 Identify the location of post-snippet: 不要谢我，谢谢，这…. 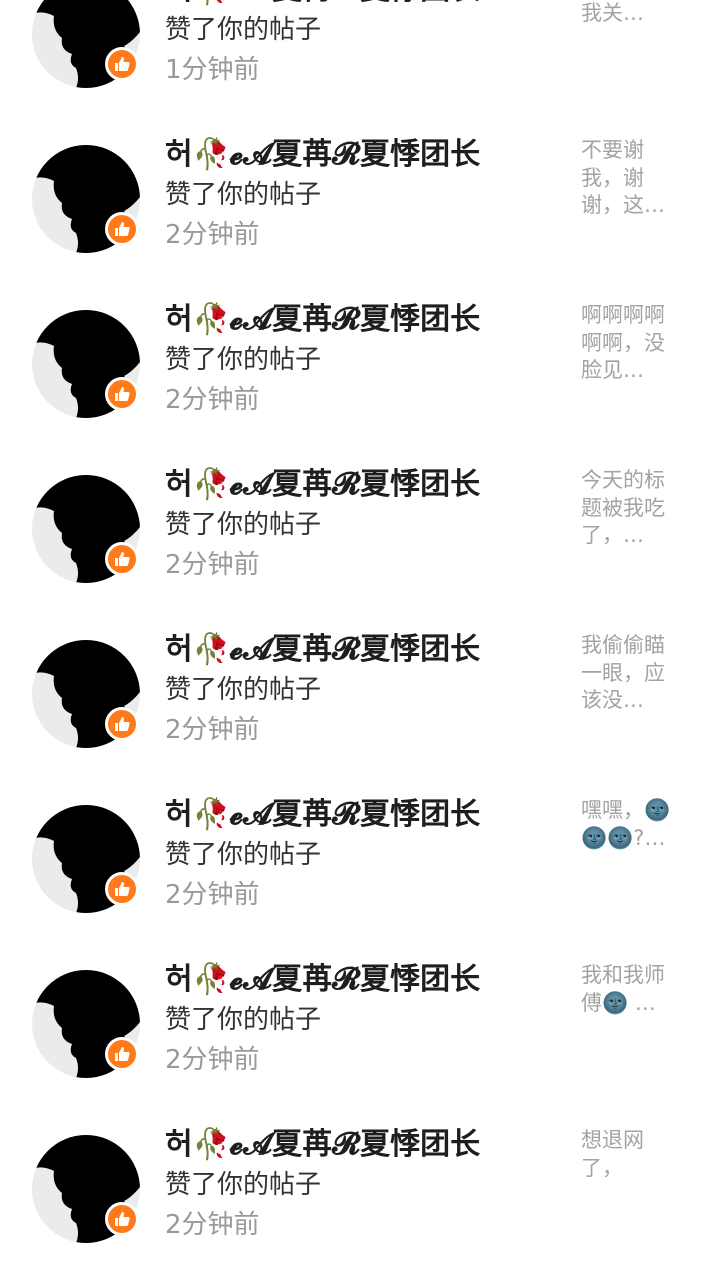
(631, 178).